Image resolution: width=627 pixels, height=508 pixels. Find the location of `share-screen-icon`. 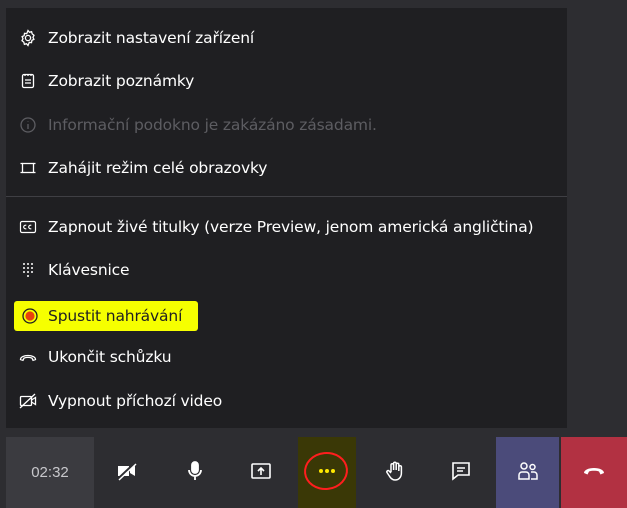

share-screen-icon is located at coordinates (261, 473).